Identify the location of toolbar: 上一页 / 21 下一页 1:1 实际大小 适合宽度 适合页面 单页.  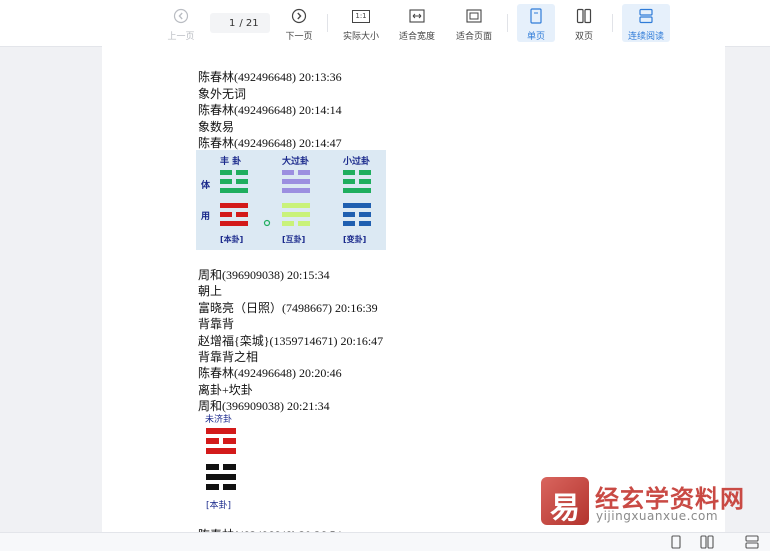
(385, 23).